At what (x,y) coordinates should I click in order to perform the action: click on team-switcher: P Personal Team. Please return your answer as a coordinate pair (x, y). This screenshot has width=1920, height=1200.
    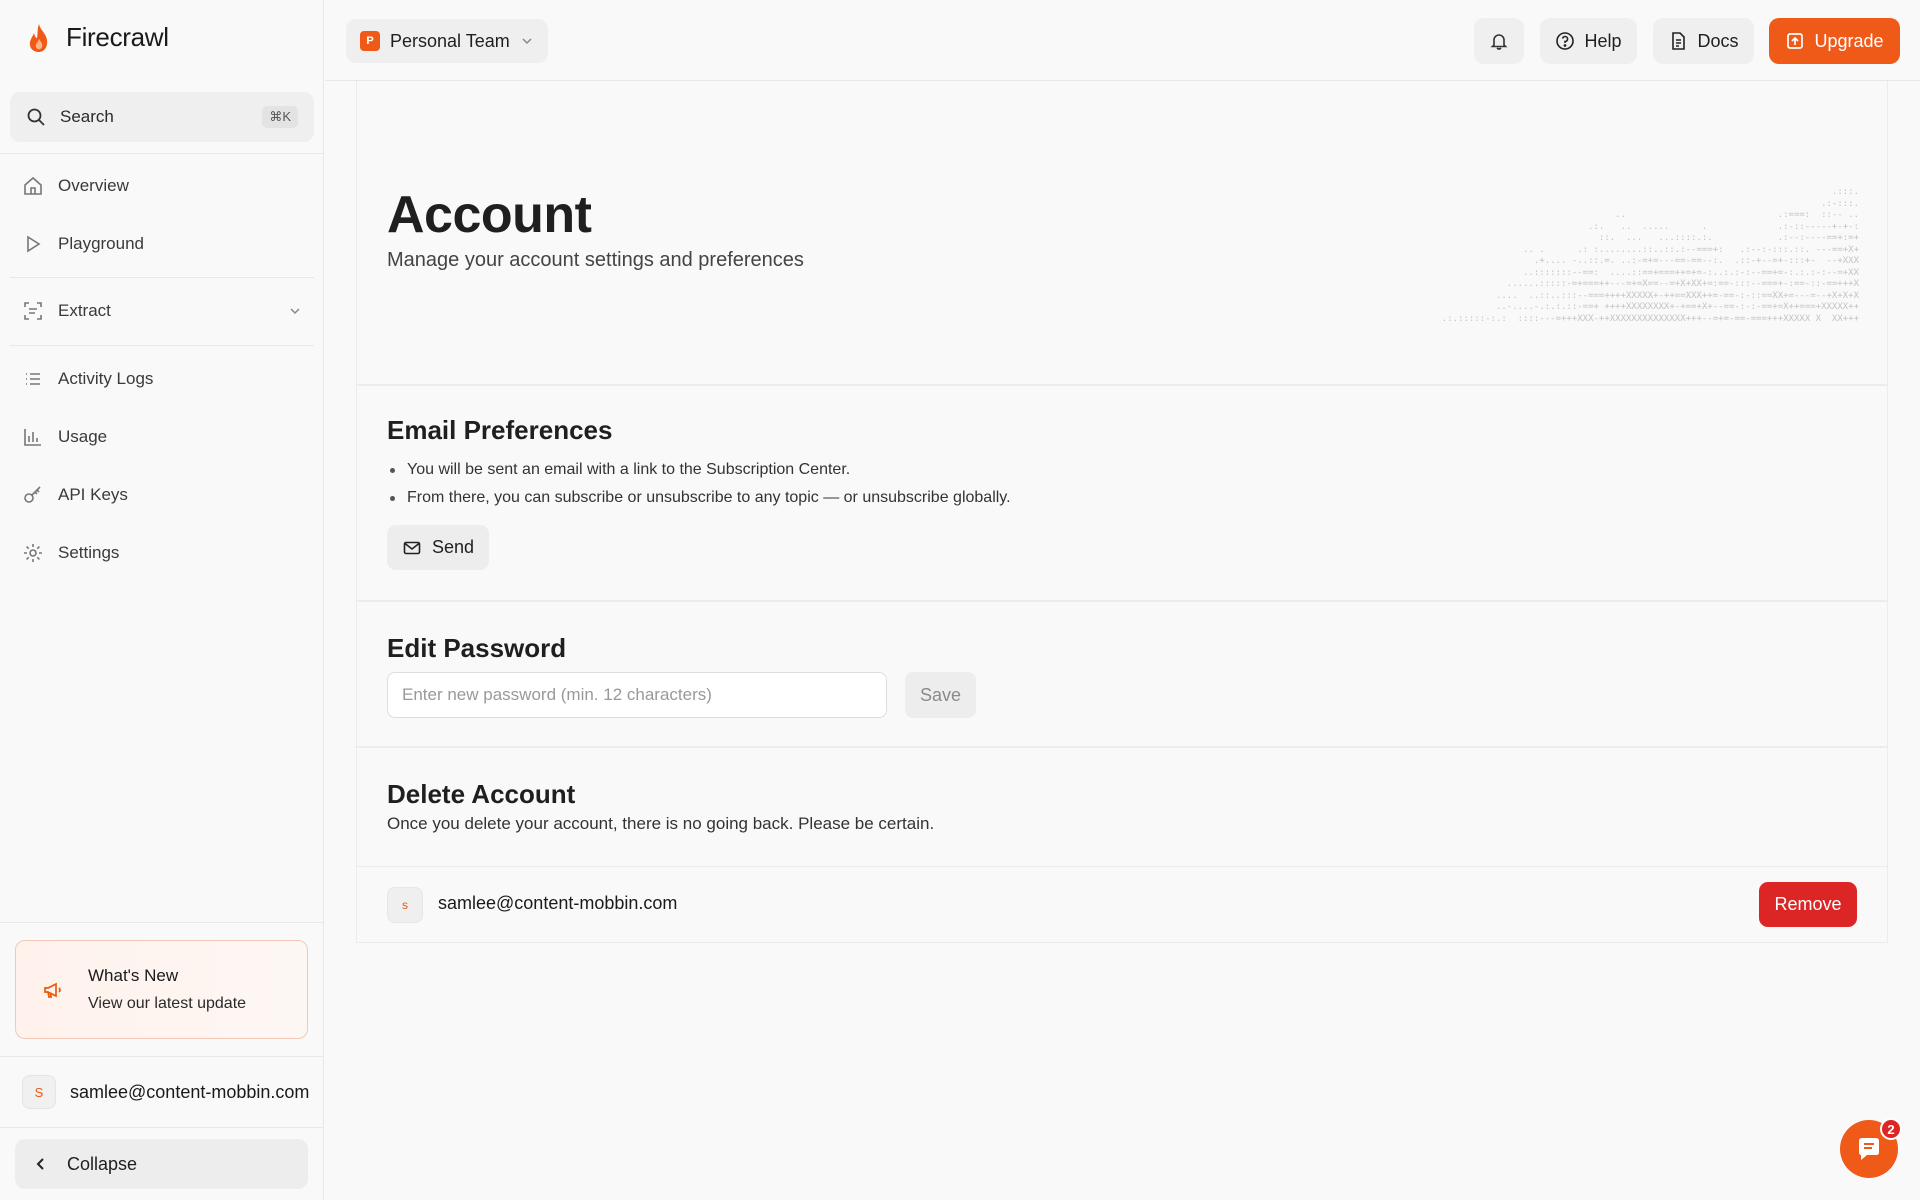
    Looking at the image, I should click on (447, 41).